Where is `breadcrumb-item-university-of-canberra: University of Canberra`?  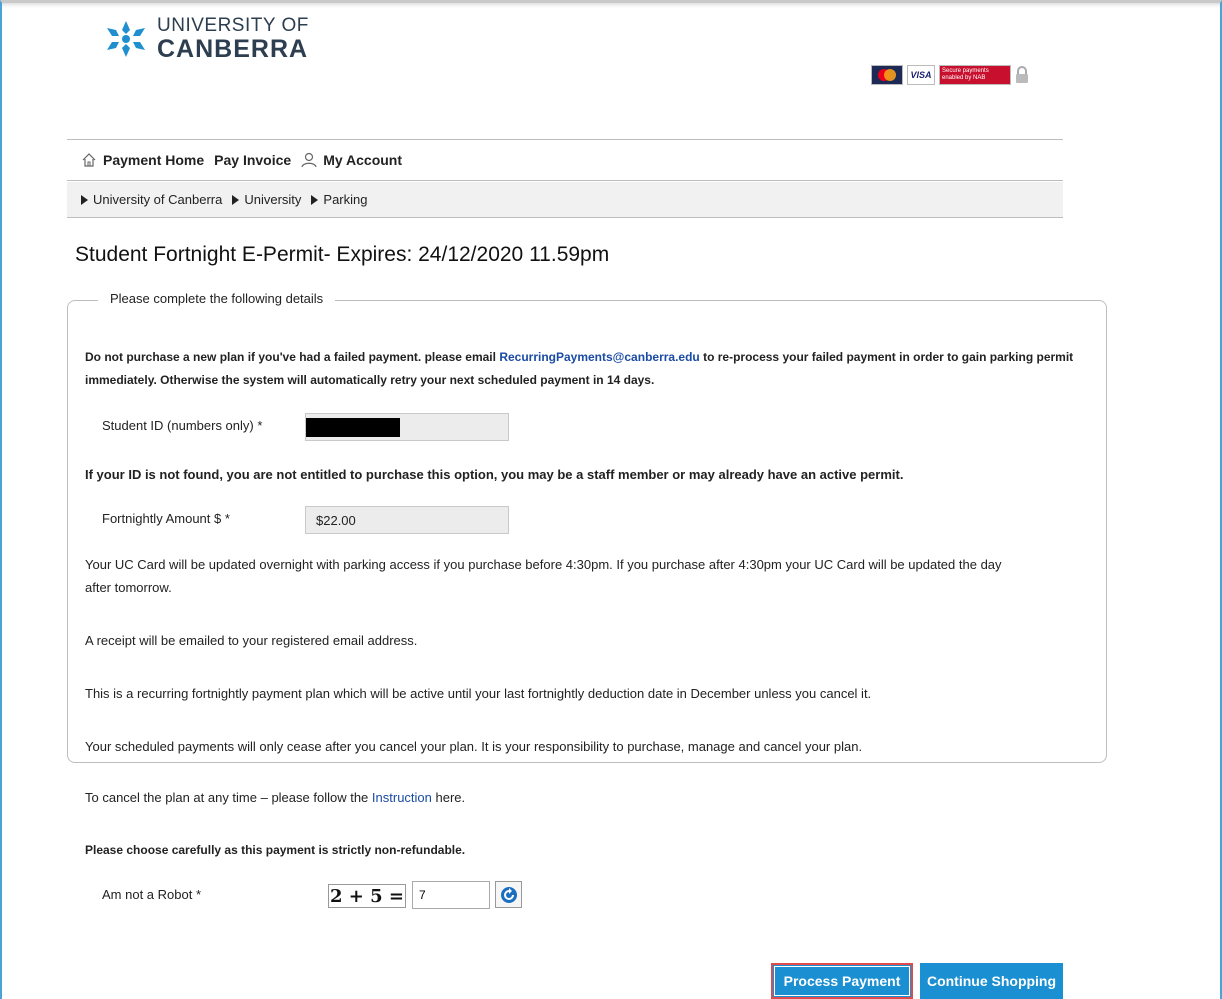
breadcrumb-item-university-of-canberra: University of Canberra is located at coordinates (151, 199).